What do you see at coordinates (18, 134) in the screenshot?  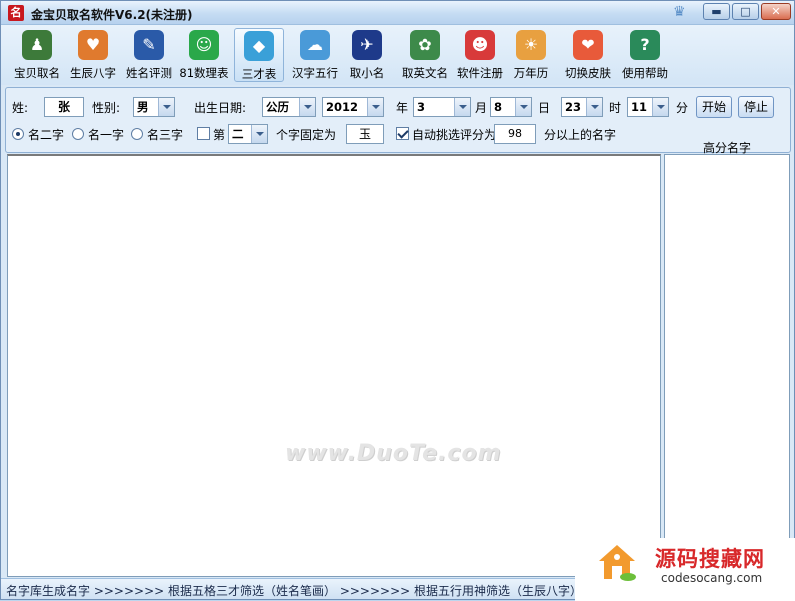 I see `name-two-chars-radio` at bounding box center [18, 134].